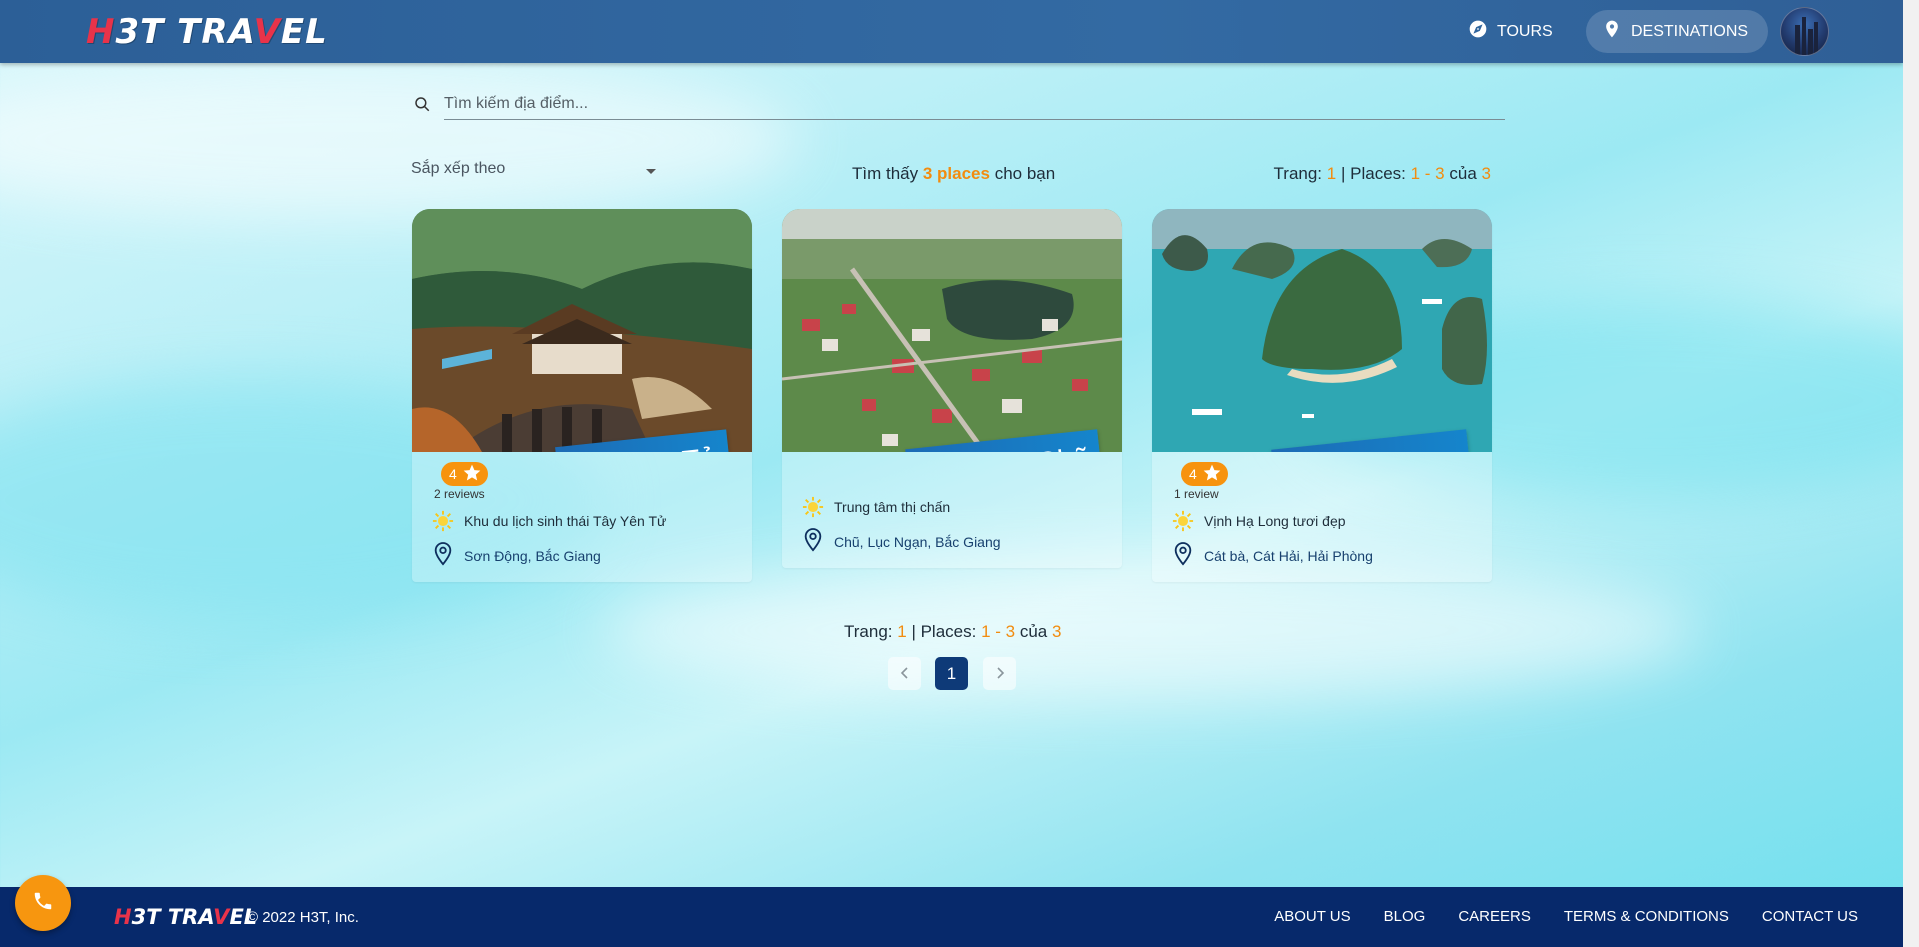  Describe the element at coordinates (952, 507) in the screenshot. I see `place-description-row: Trung tâm thị chấn` at that location.